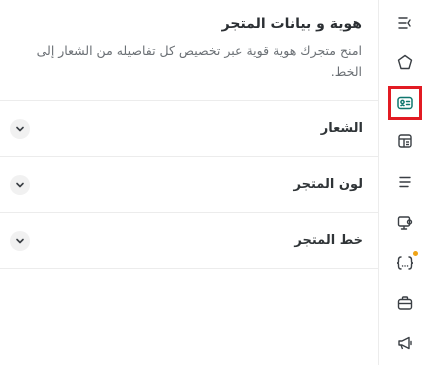 Image resolution: width=430 pixels, height=365 pixels. Describe the element at coordinates (404, 103) in the screenshot. I see `id-card-icon` at that location.